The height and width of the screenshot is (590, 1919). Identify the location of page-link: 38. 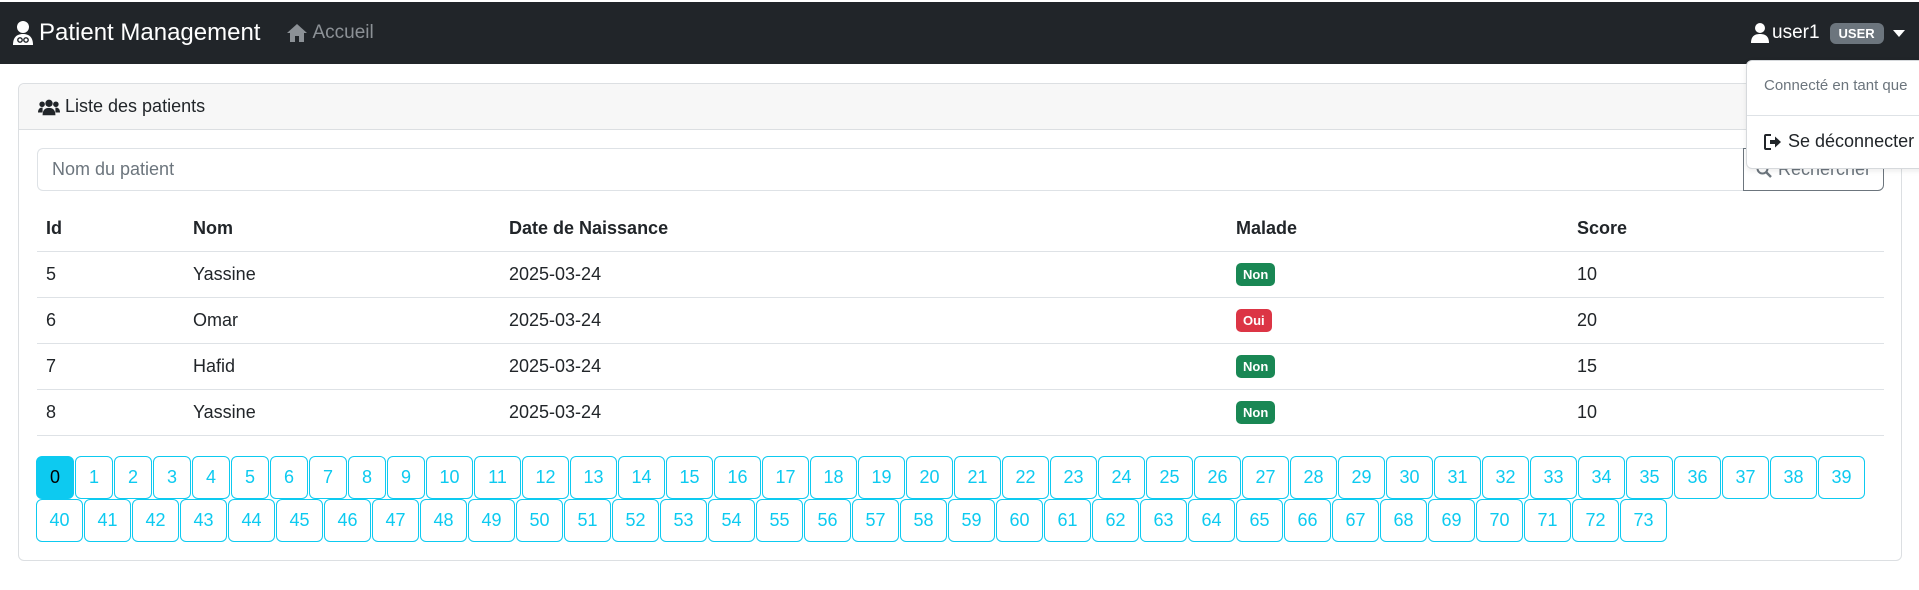
(1793, 477).